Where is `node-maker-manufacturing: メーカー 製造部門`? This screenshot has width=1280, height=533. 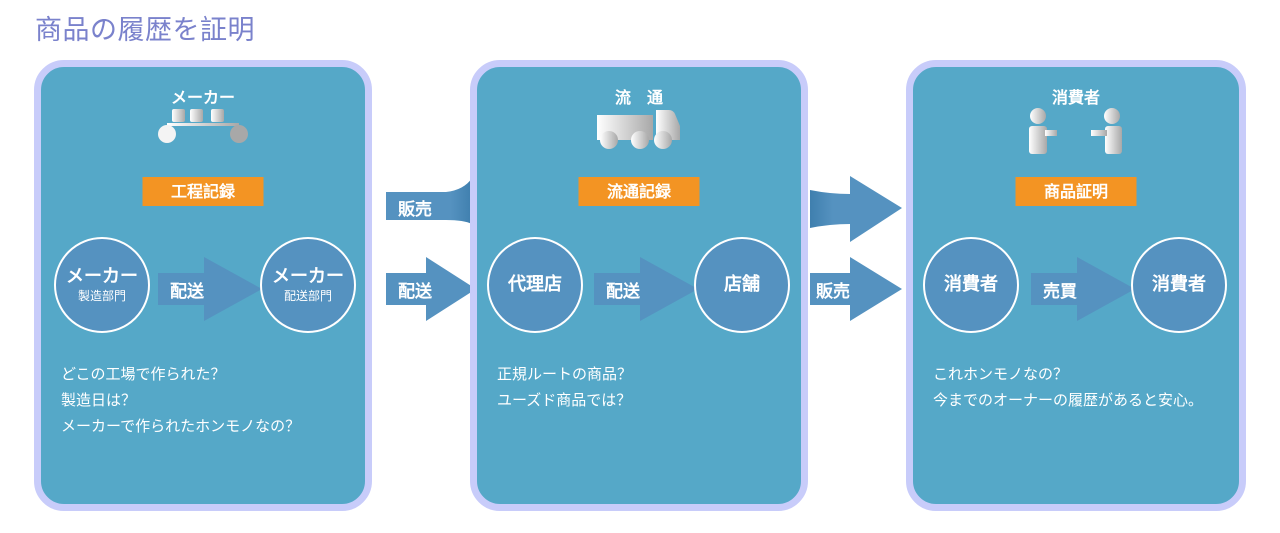
node-maker-manufacturing: メーカー 製造部門 is located at coordinates (102, 285).